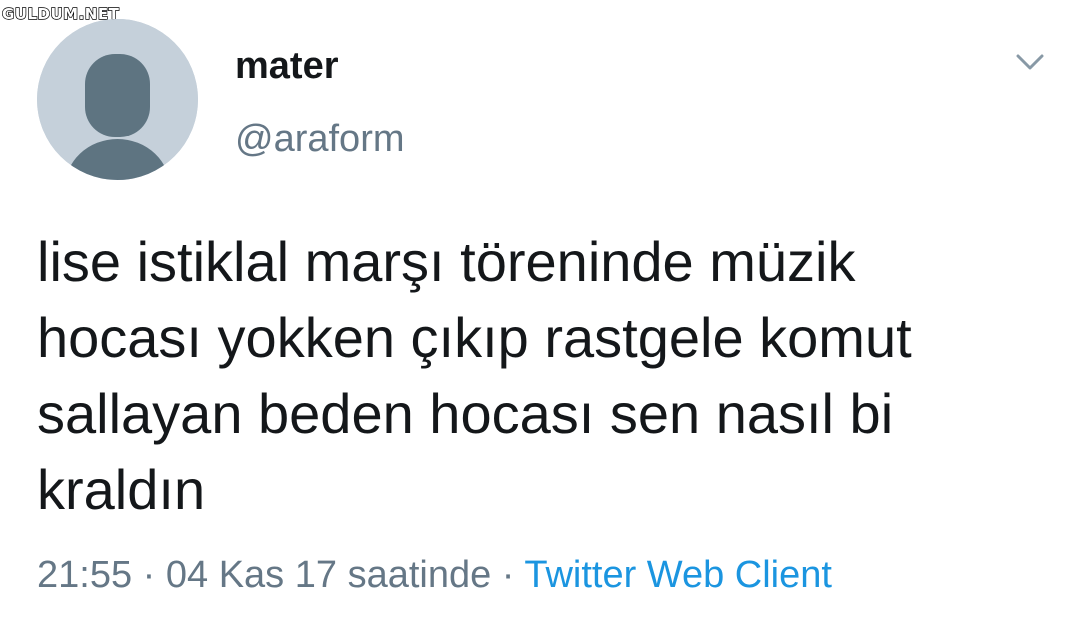  What do you see at coordinates (121, 489) in the screenshot?
I see `tweet-text-line: kraldın` at bounding box center [121, 489].